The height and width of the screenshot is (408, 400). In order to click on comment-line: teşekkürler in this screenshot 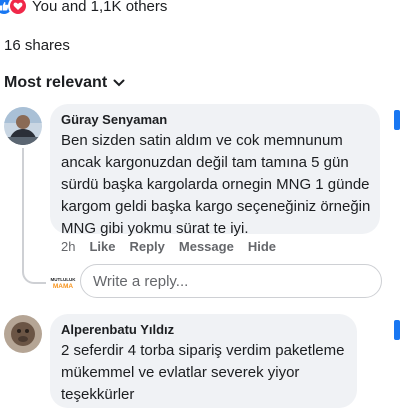, I will do `click(98, 394)`.